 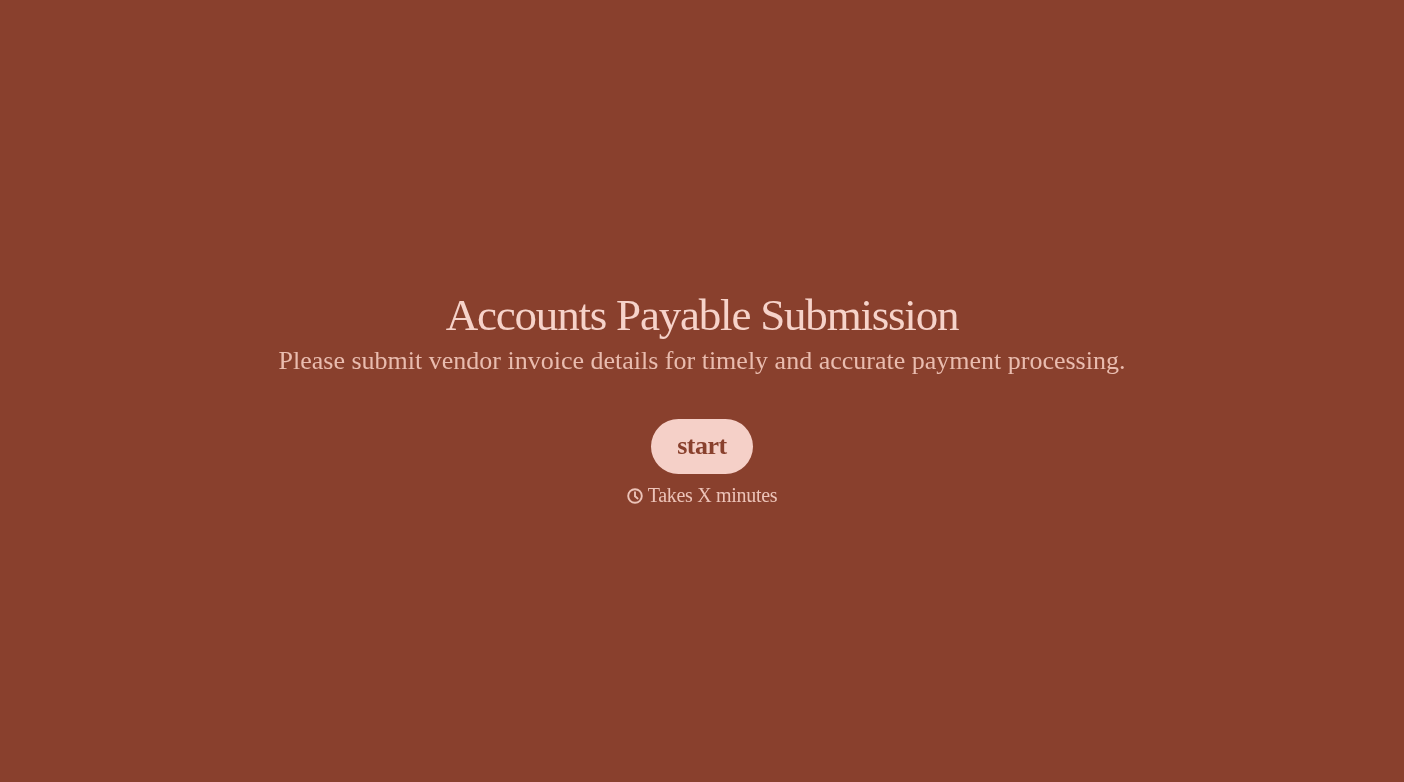 What do you see at coordinates (702, 446) in the screenshot?
I see `start-button: start` at bounding box center [702, 446].